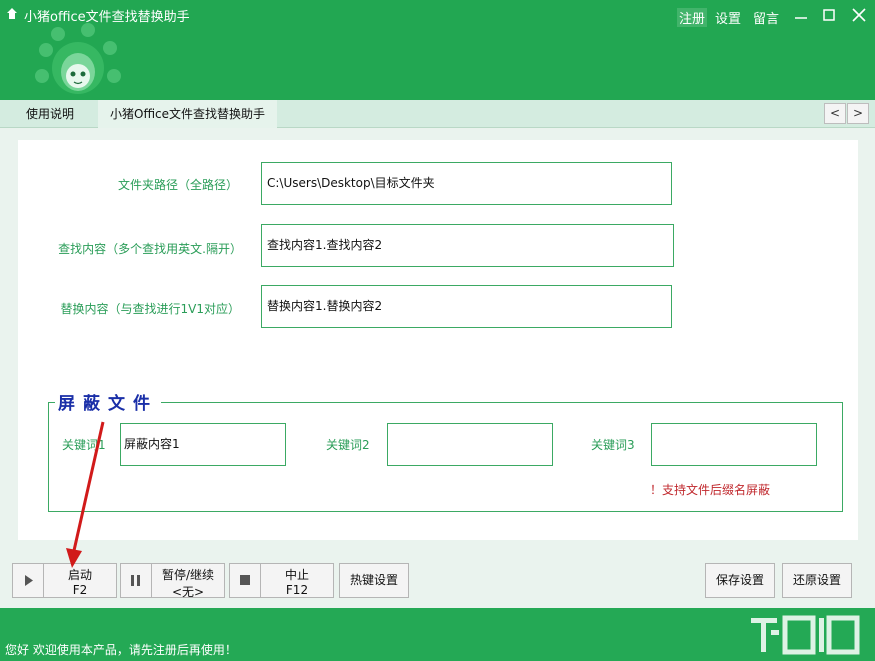  What do you see at coordinates (296, 575) in the screenshot?
I see `stop-label: 中止` at bounding box center [296, 575].